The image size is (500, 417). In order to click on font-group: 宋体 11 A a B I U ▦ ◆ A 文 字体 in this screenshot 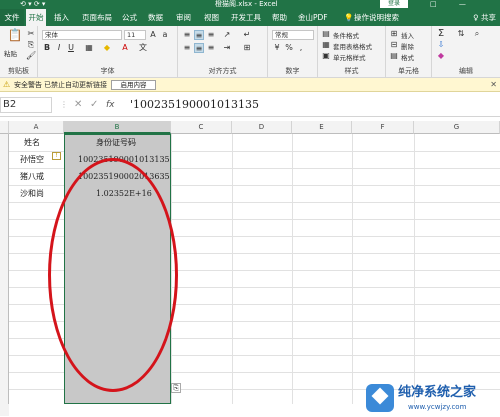, I will do `click(108, 52)`.